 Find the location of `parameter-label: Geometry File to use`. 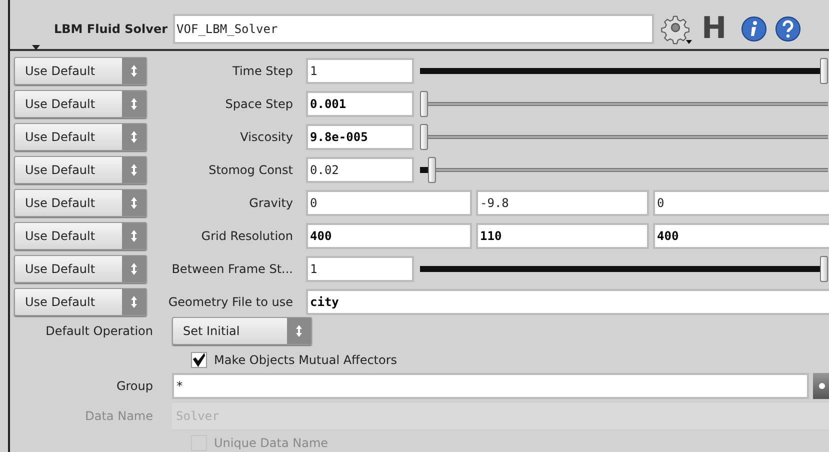

parameter-label: Geometry File to use is located at coordinates (230, 302).